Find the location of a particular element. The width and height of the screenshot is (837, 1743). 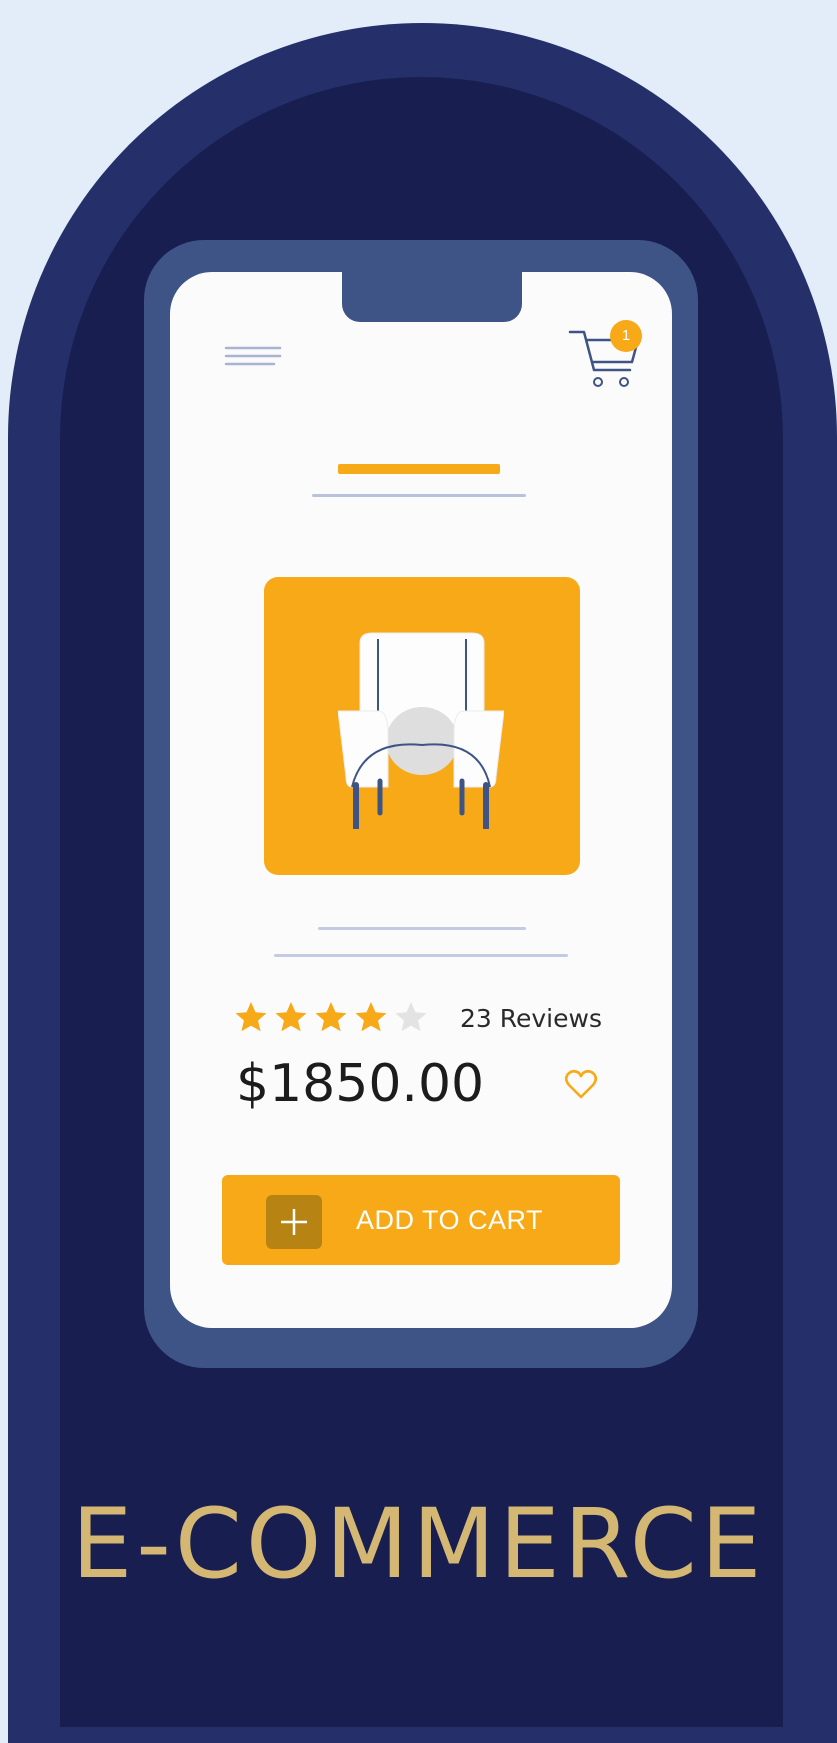

product-image is located at coordinates (422, 726).